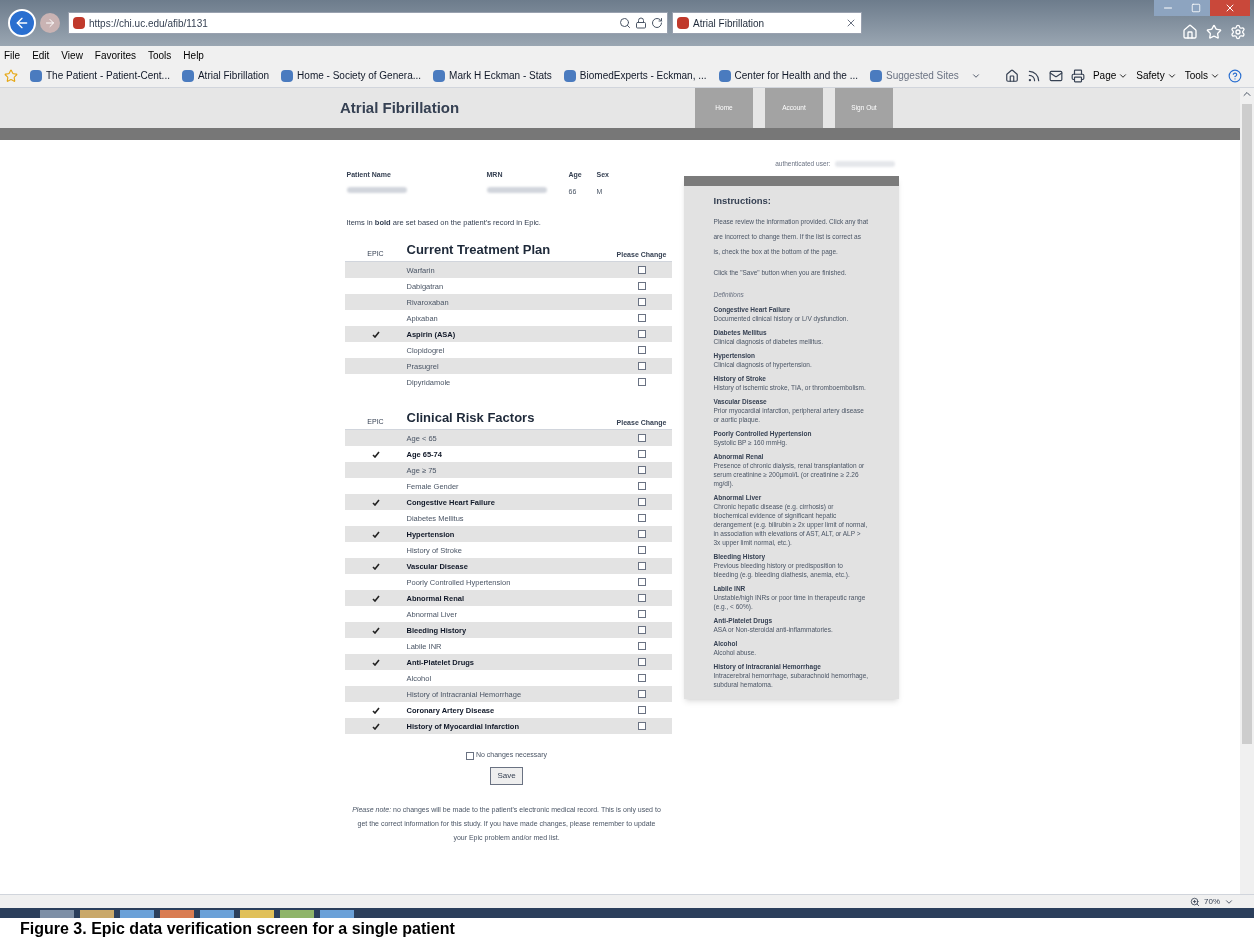 Image resolution: width=1254 pixels, height=940 pixels. I want to click on refresh-icon, so click(657, 23).